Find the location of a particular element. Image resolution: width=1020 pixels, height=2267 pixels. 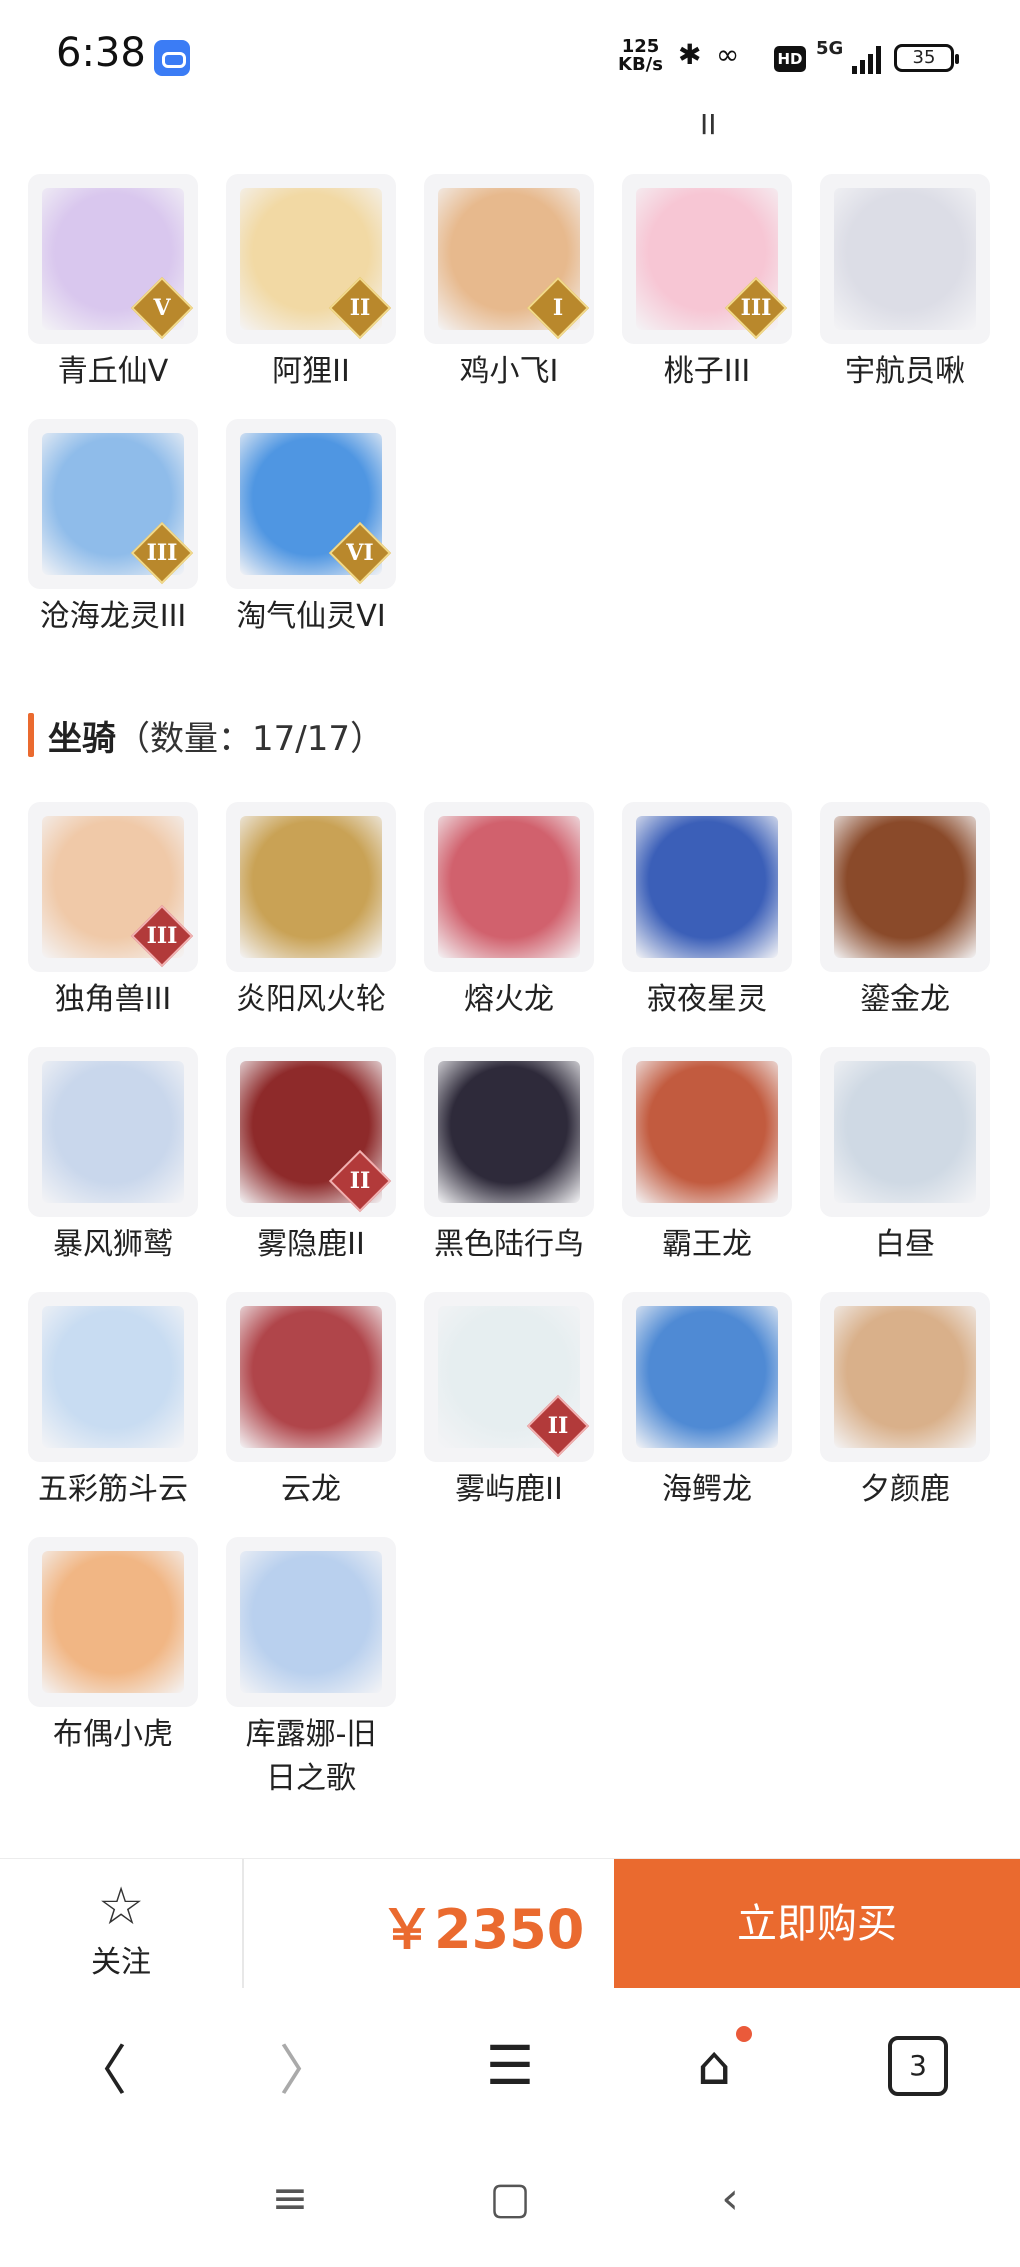

mount-item: 海鳄龙 is located at coordinates (707, 1402).